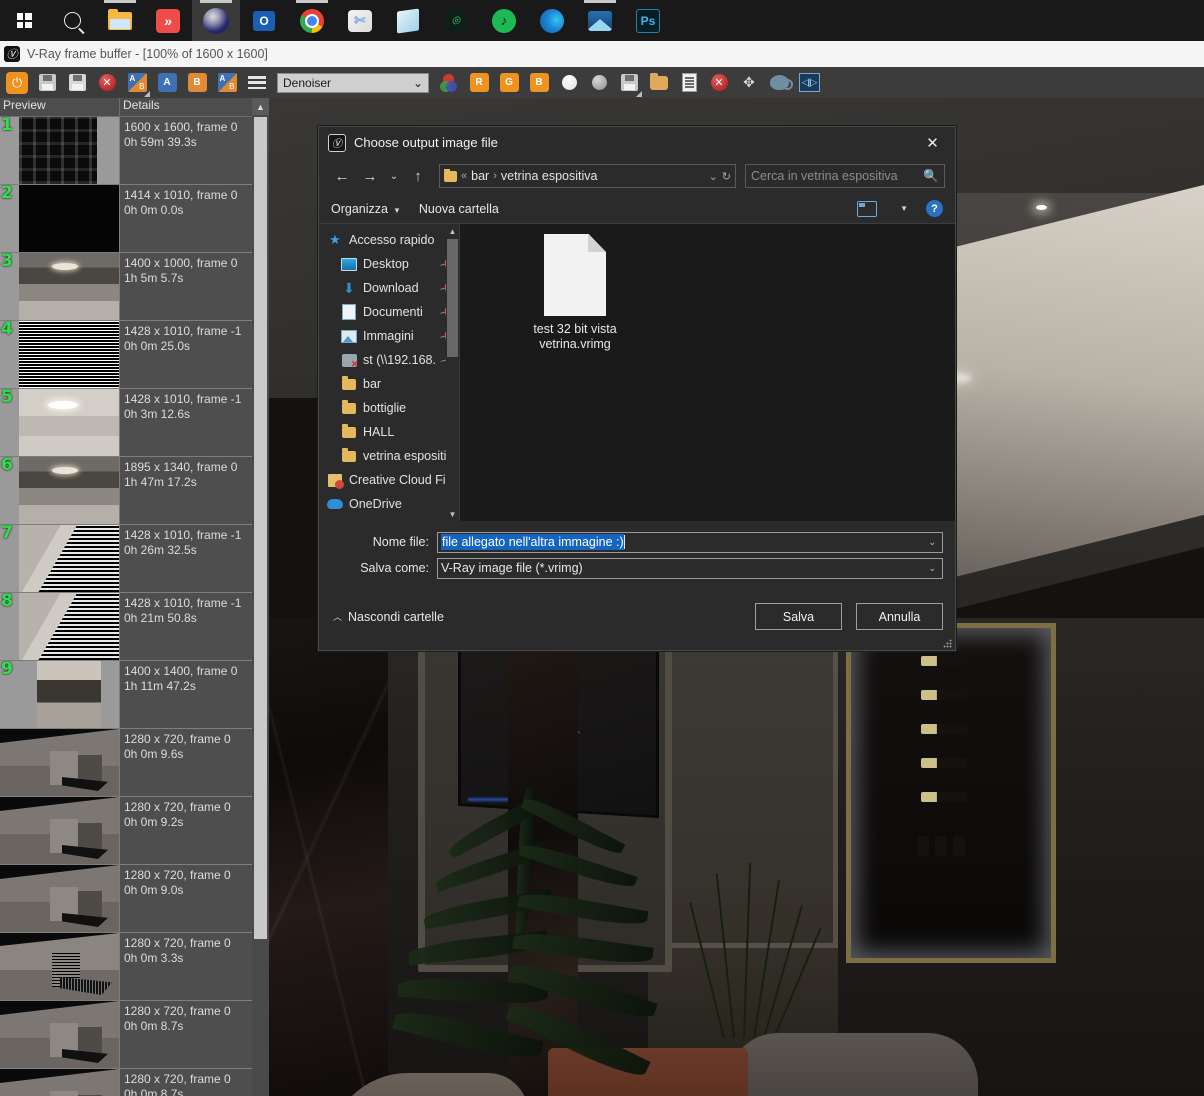 The width and height of the screenshot is (1204, 1096). What do you see at coordinates (77, 83) in the screenshot?
I see `vfb-save-all-button` at bounding box center [77, 83].